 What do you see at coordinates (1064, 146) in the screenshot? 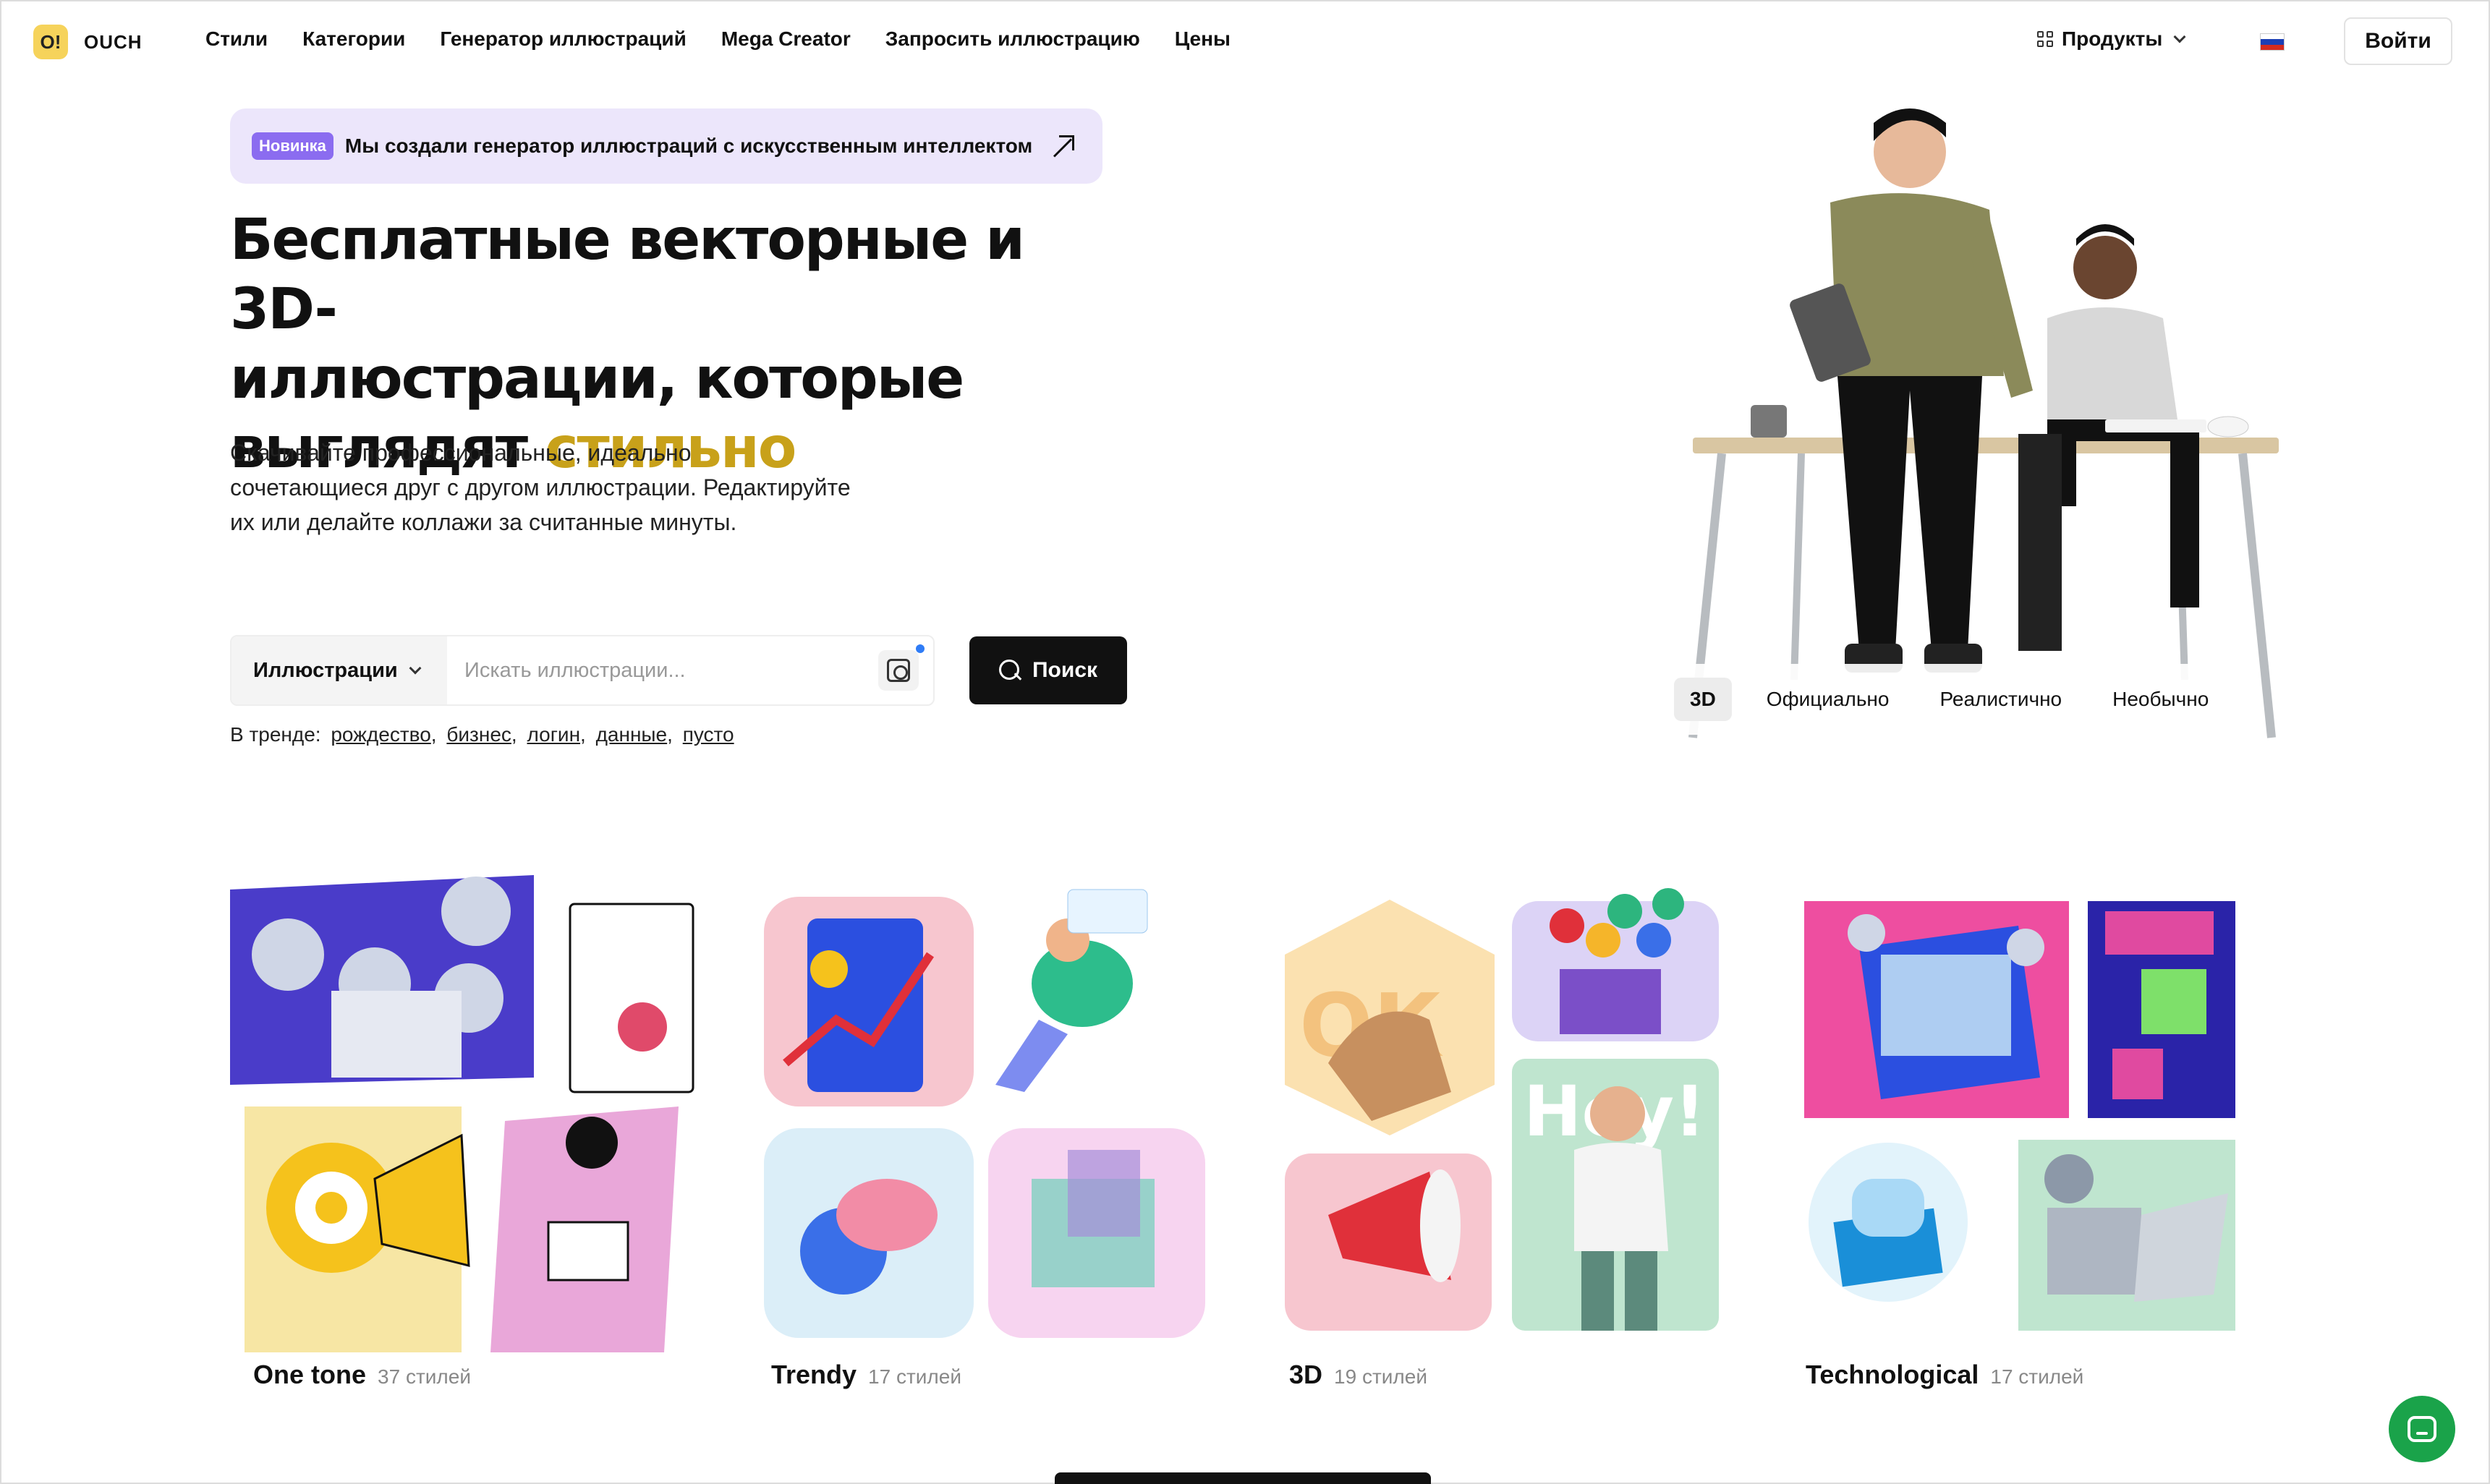
I see `arrow-up-right-icon` at bounding box center [1064, 146].